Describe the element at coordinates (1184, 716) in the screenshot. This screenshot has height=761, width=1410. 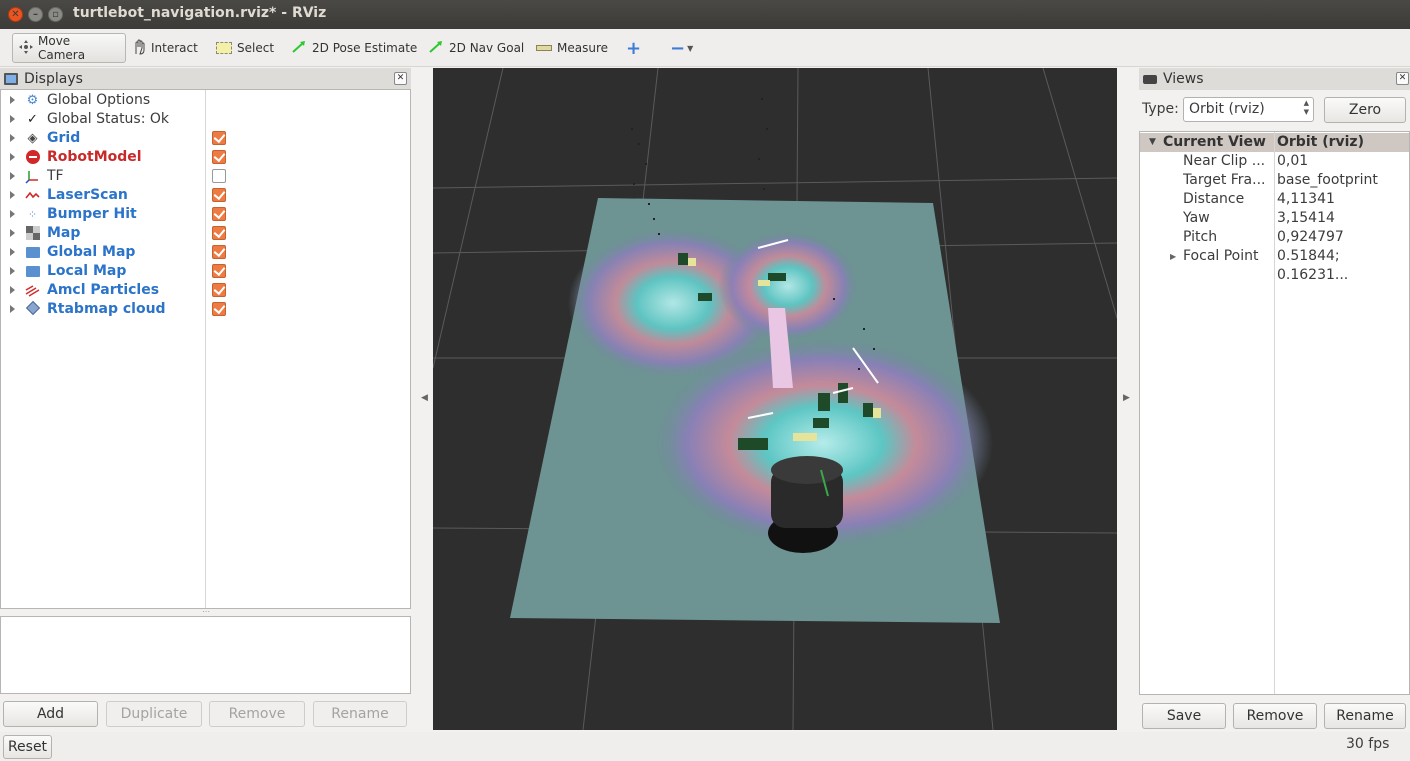
I see `save-view-button: Save` at that location.